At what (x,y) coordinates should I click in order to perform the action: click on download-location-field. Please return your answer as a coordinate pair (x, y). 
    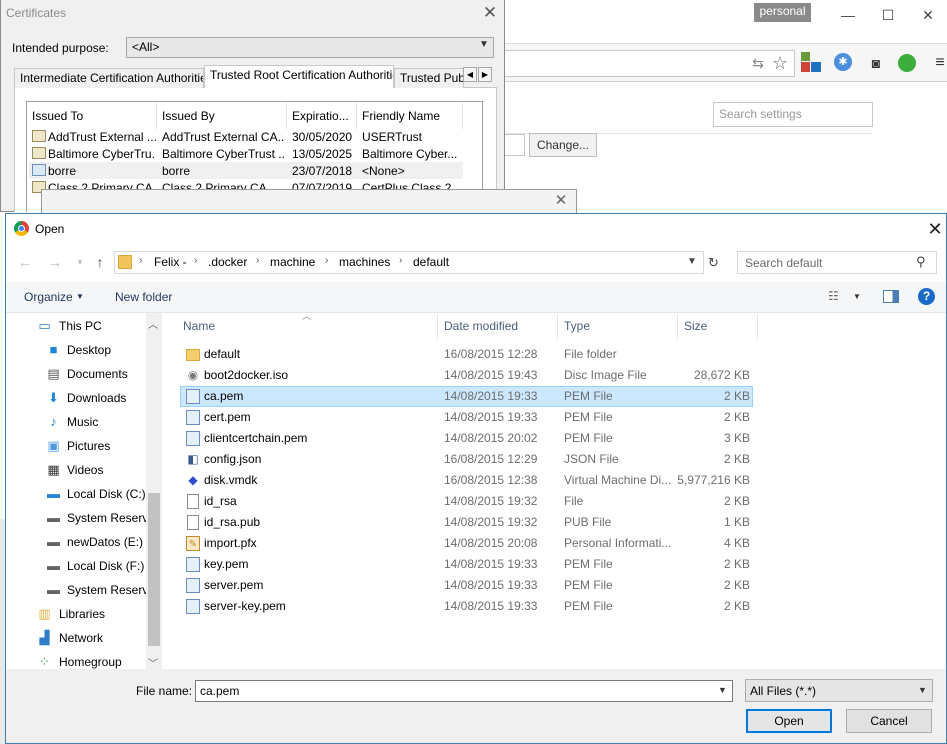
    Looking at the image, I should click on (515, 145).